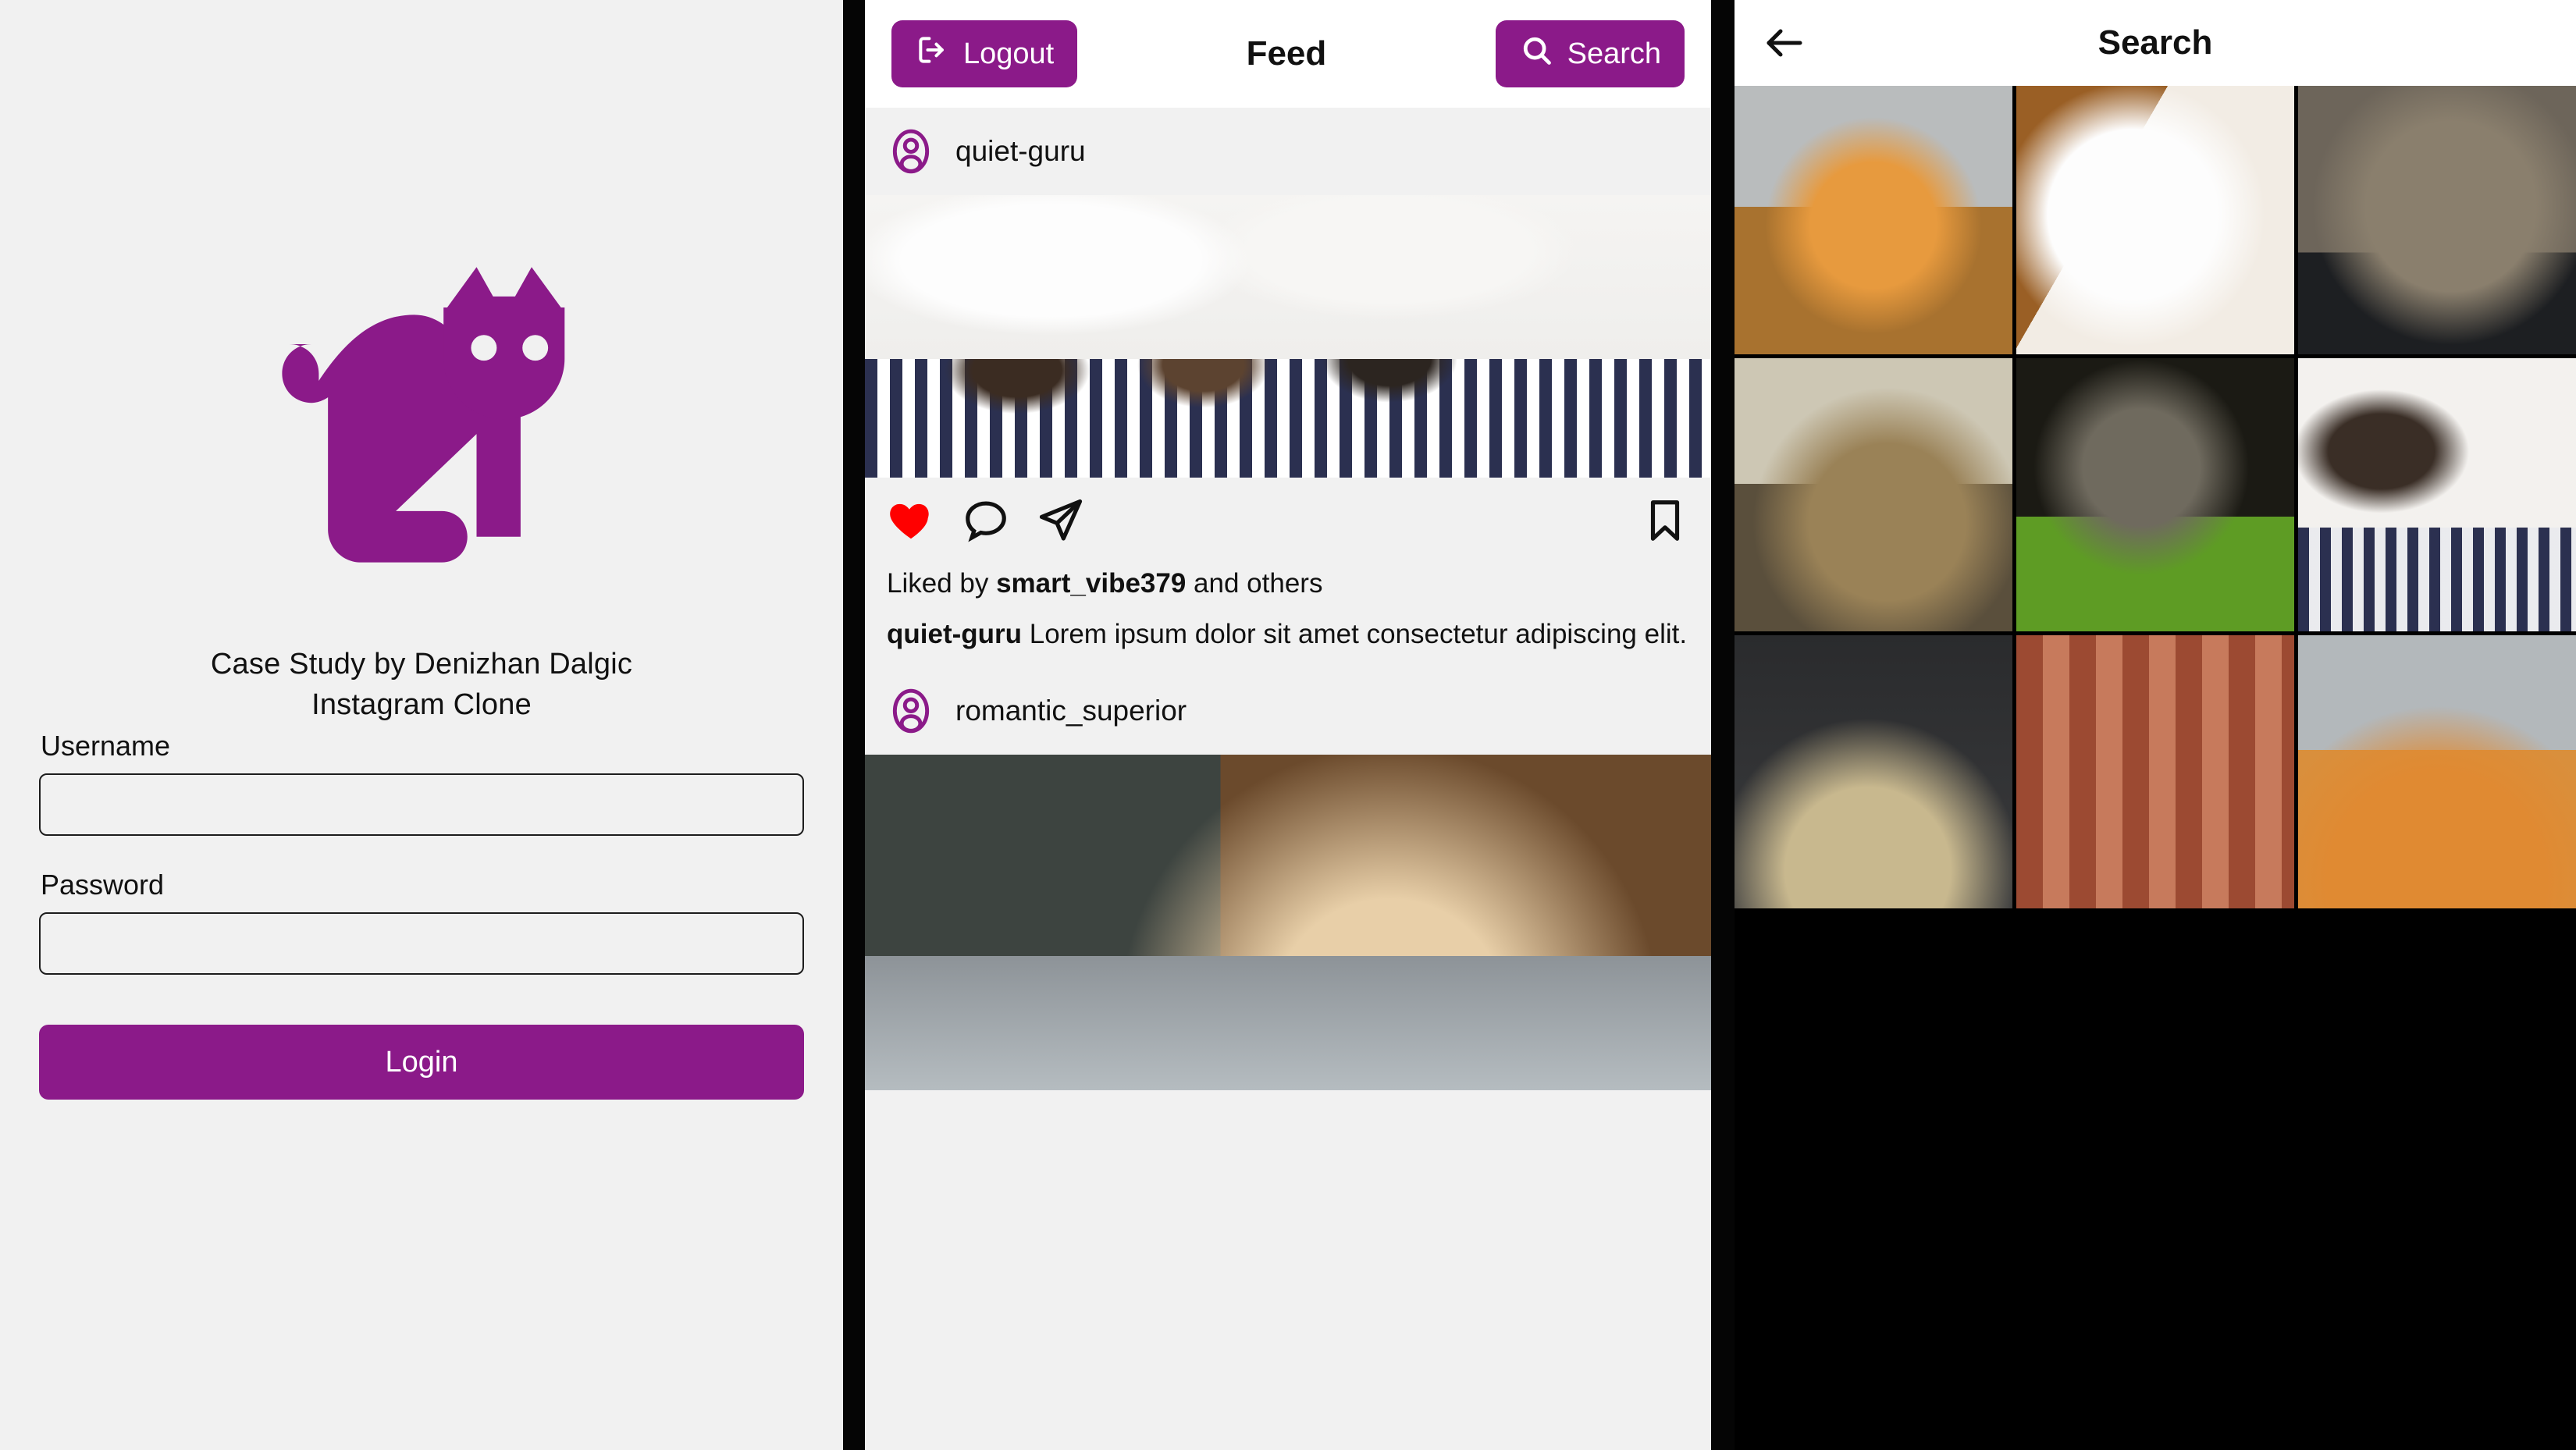  Describe the element at coordinates (1020, 152) in the screenshot. I see `post-username: quiet-guru` at that location.